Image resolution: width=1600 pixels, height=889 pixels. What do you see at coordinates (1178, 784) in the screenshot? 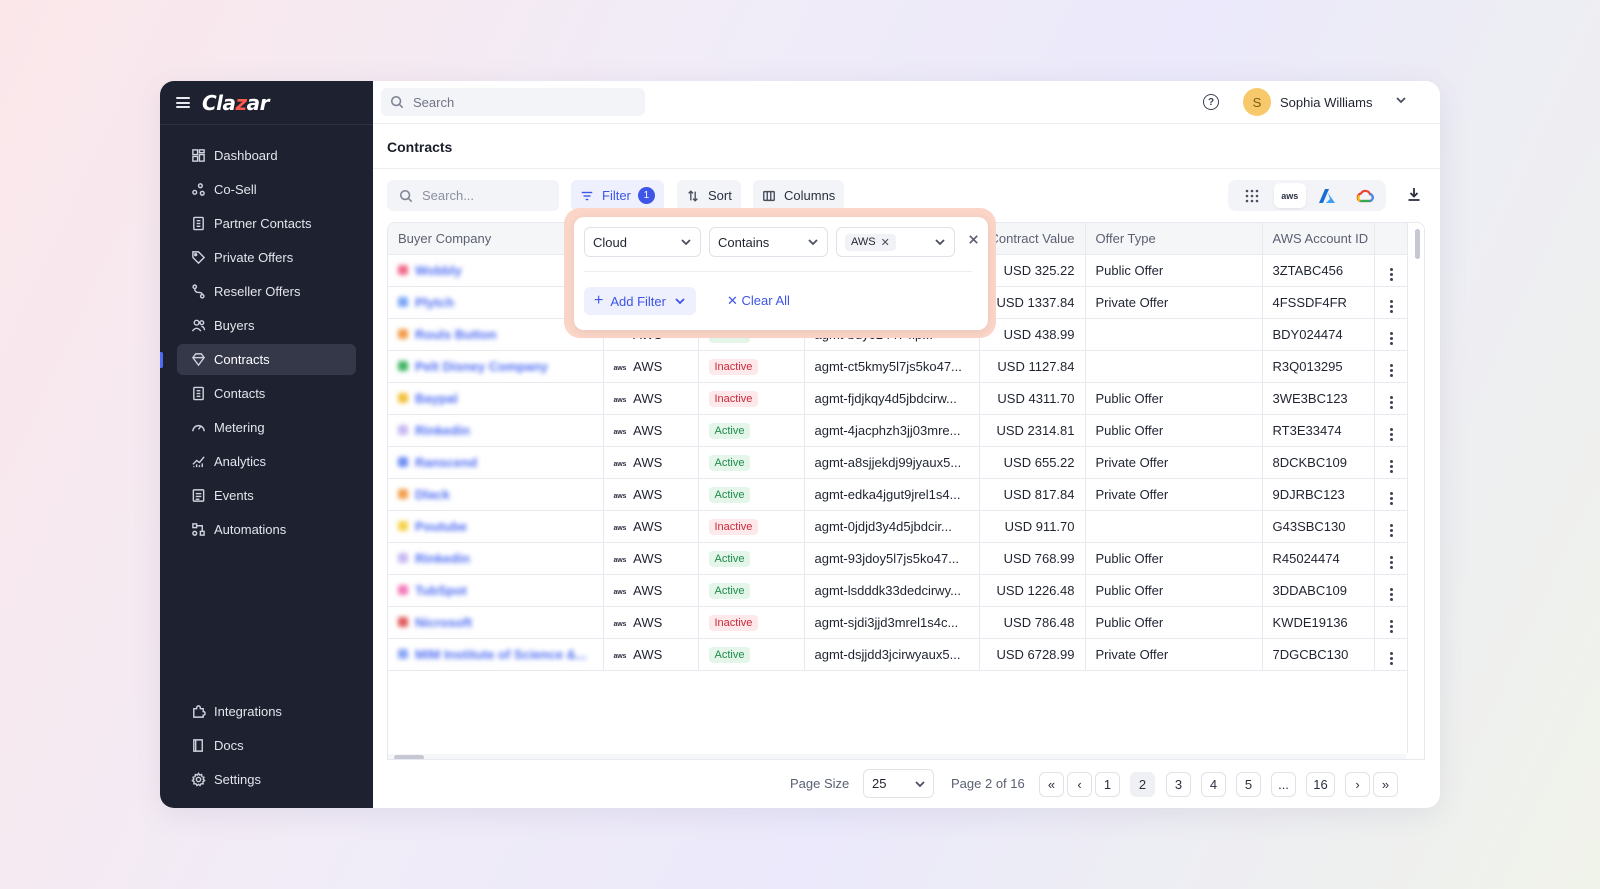
I see `page-button: 3` at bounding box center [1178, 784].